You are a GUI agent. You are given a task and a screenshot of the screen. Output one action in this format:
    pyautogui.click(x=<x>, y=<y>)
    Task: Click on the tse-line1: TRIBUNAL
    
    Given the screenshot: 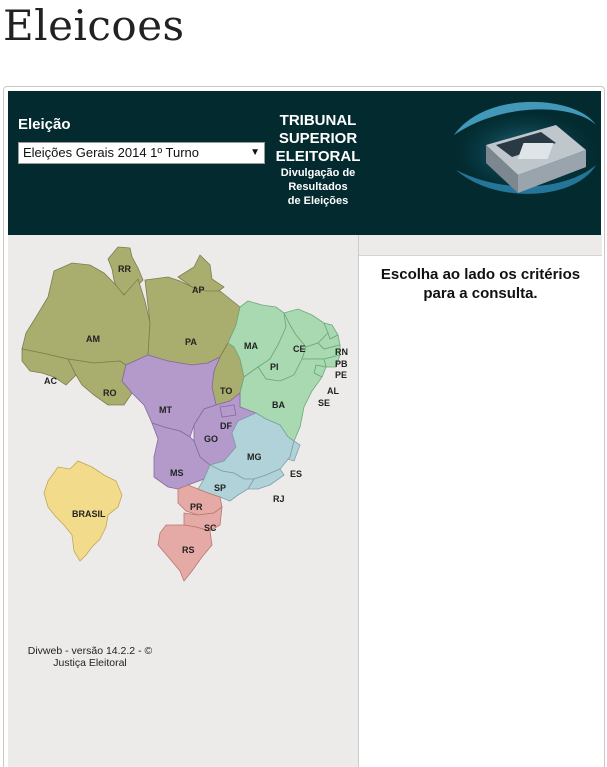 What is the action you would take?
    pyautogui.click(x=318, y=120)
    